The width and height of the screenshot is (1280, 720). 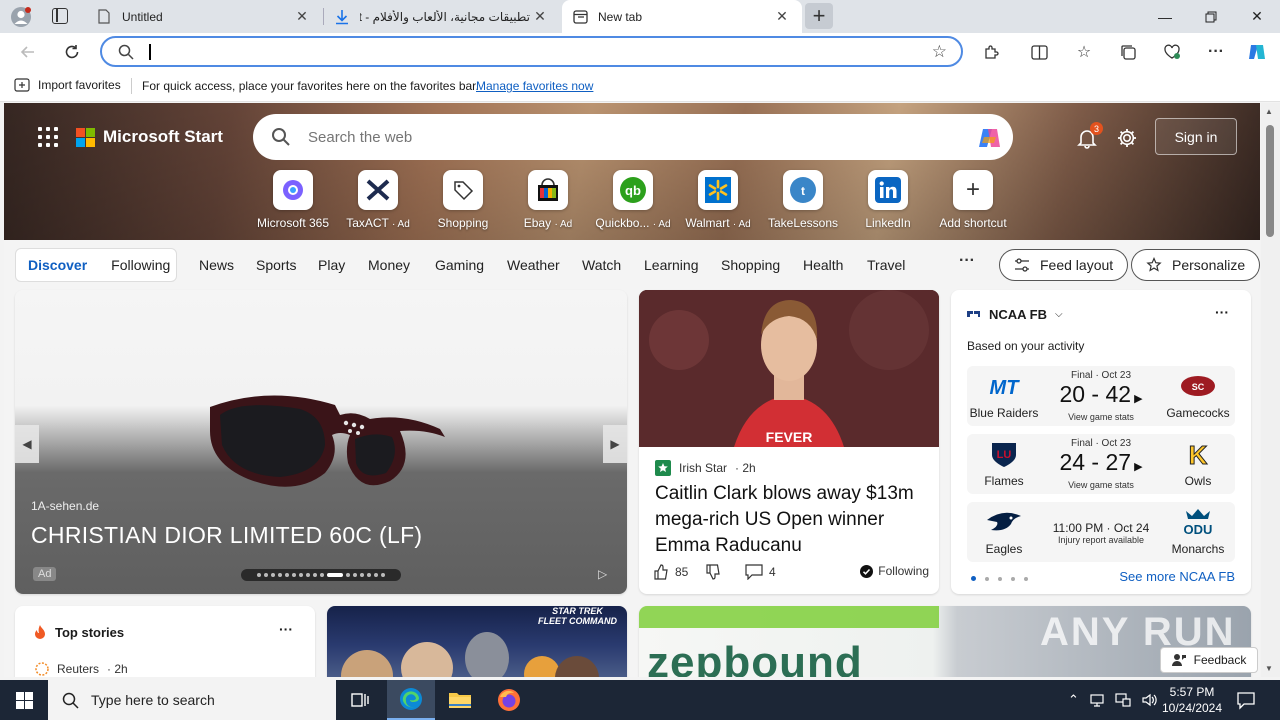 What do you see at coordinates (1004, 395) in the screenshot?
I see `team-home: MT Blue Raiders` at bounding box center [1004, 395].